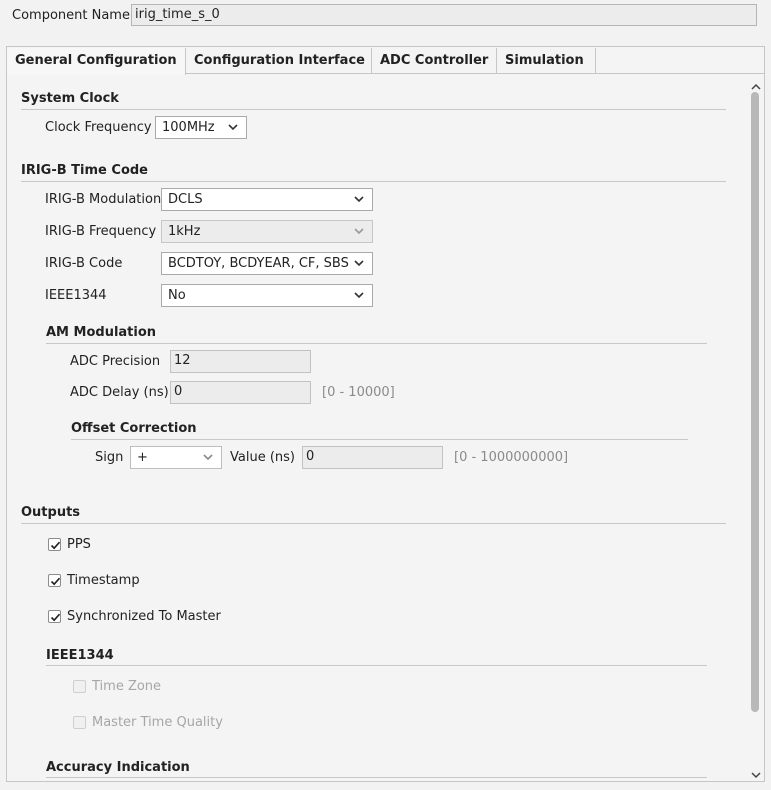 Image resolution: width=771 pixels, height=790 pixels. What do you see at coordinates (98, 127) in the screenshot?
I see `clock-frequency-label: Clock Frequency` at bounding box center [98, 127].